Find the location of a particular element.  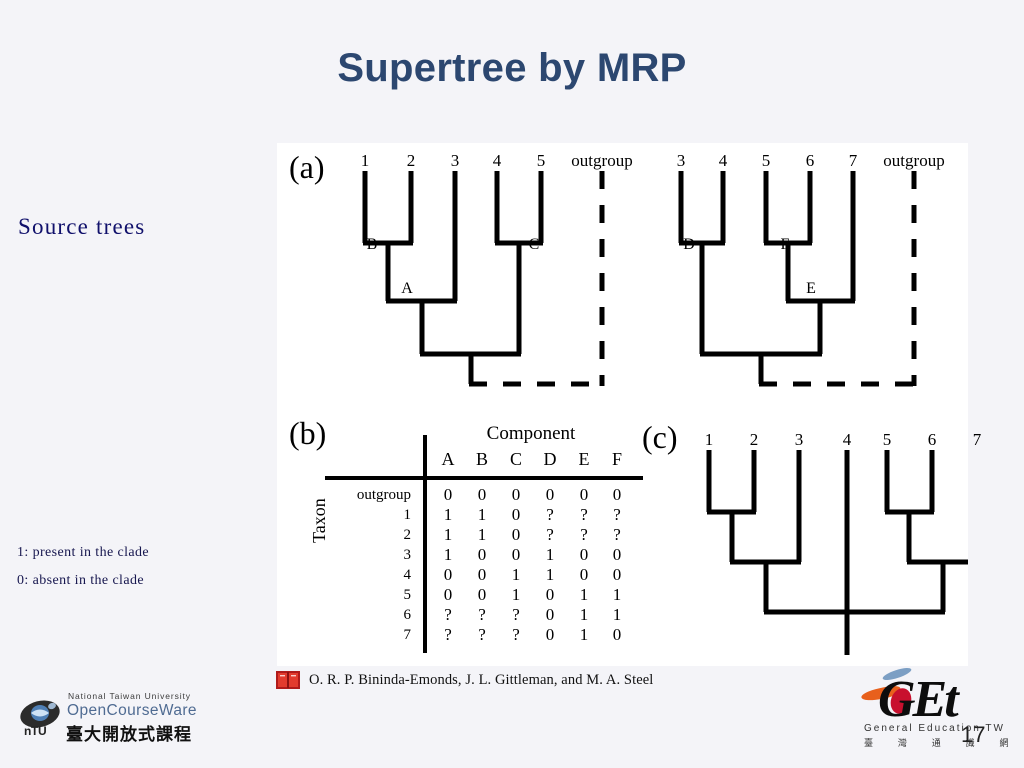

matrix-column-group-title: Component is located at coordinates (531, 433).